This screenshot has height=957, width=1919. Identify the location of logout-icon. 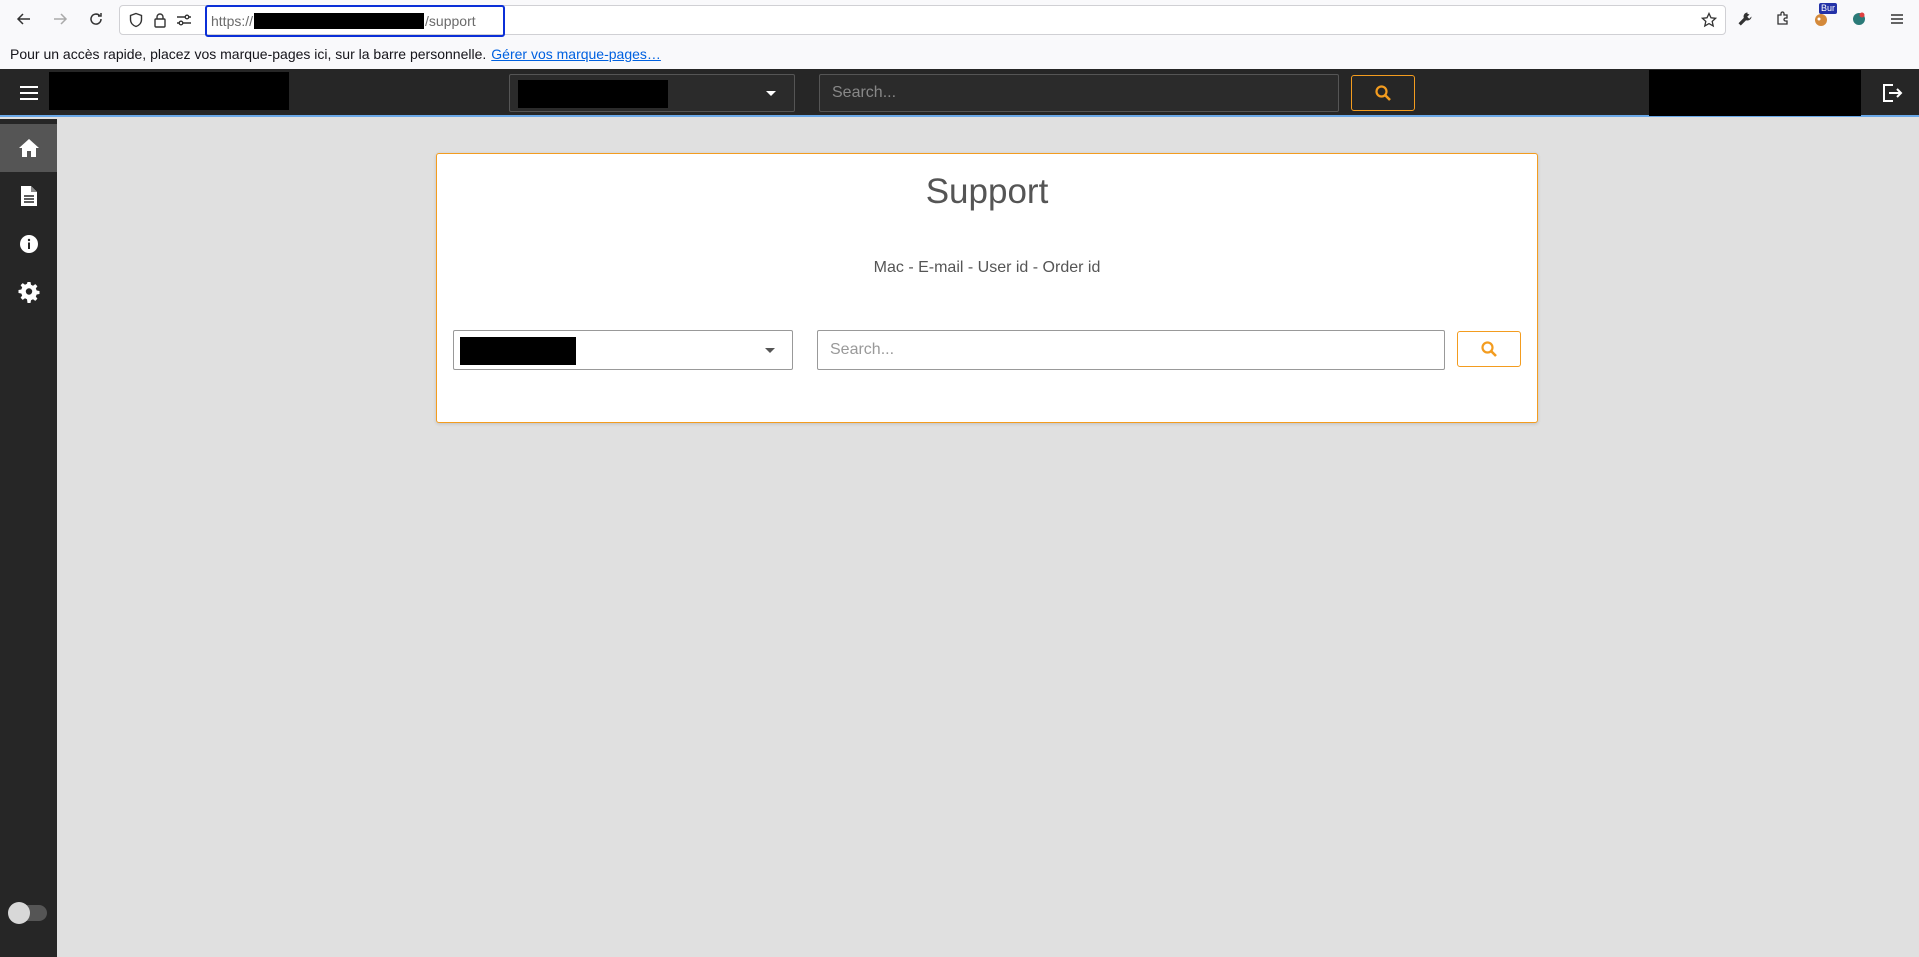
(1893, 93).